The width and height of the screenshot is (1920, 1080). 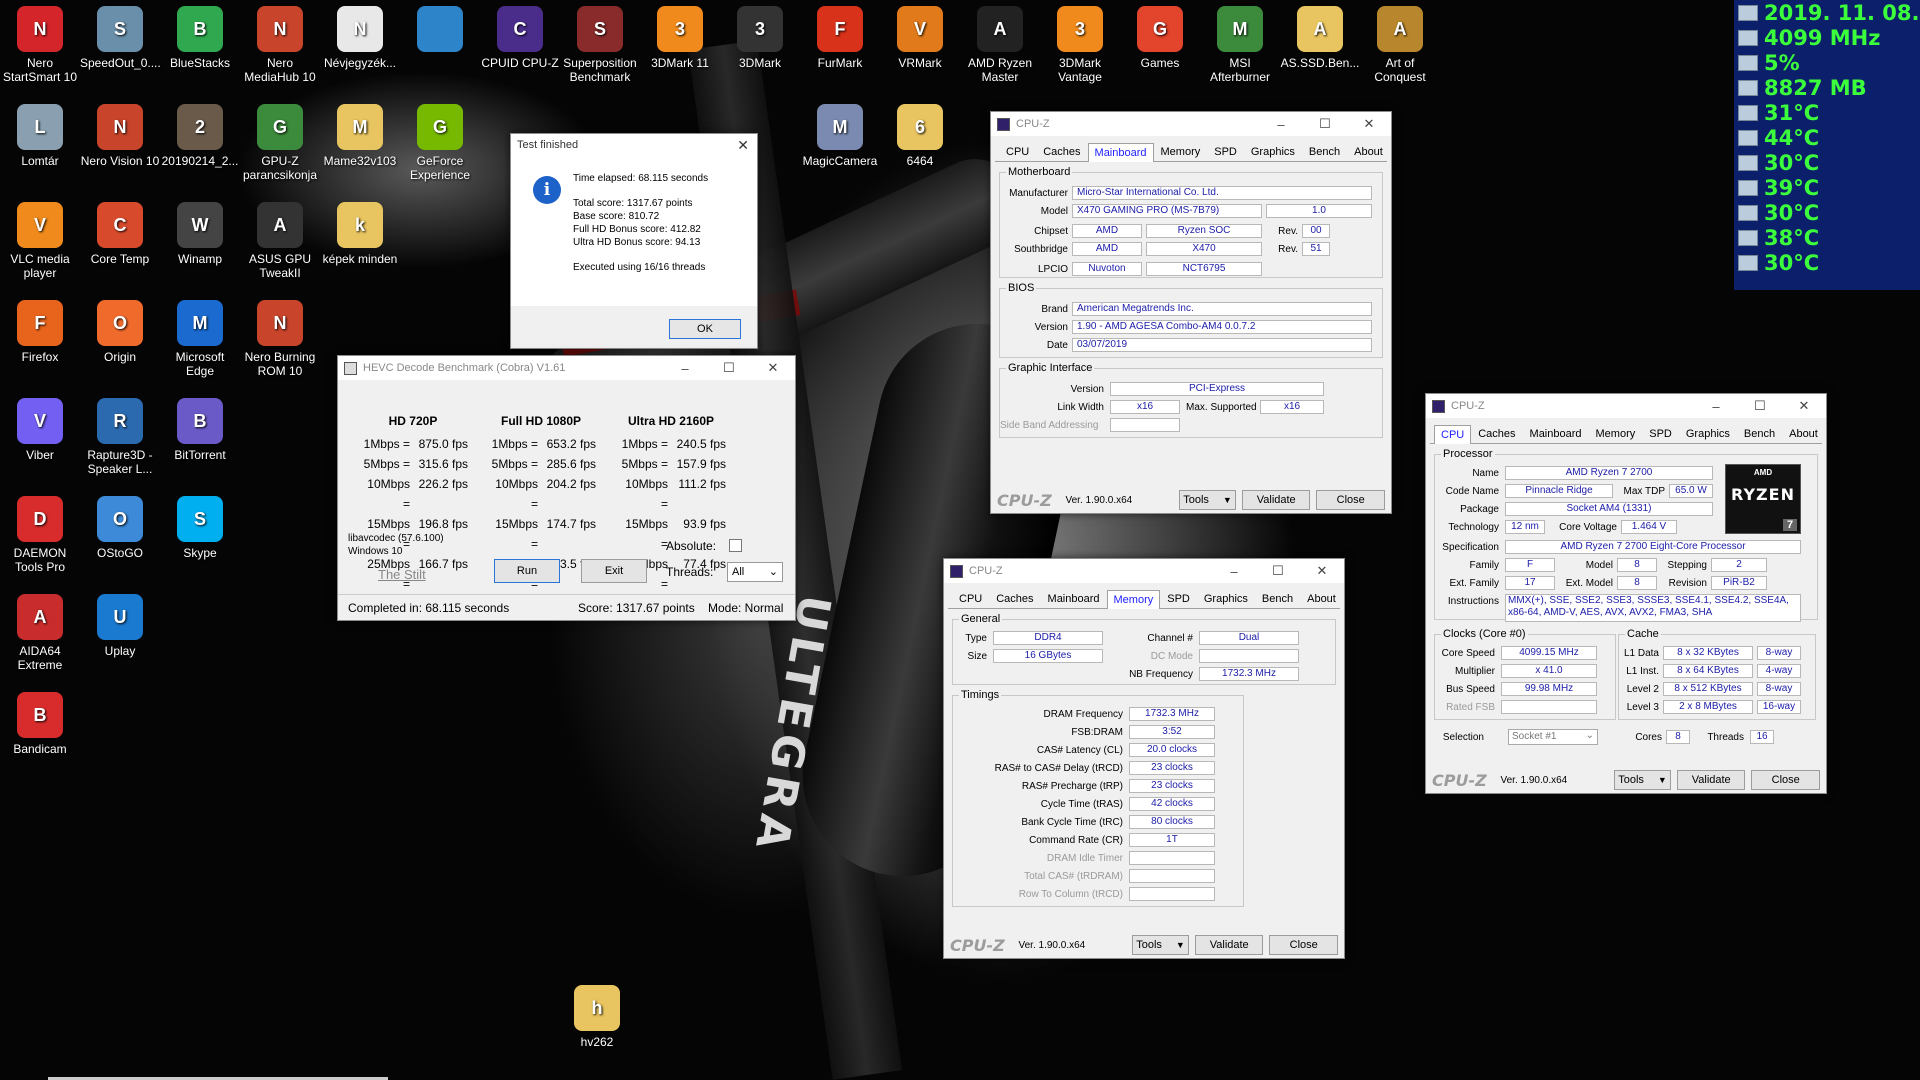 What do you see at coordinates (760, 38) in the screenshot?
I see `desktop-icon: 3 3DMark` at bounding box center [760, 38].